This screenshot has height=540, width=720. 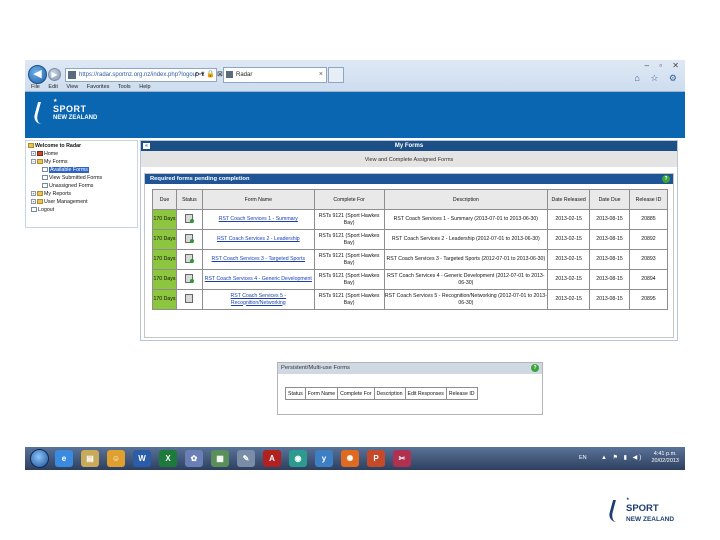 I want to click on tree-item-home: + Home, so click(x=44, y=154).